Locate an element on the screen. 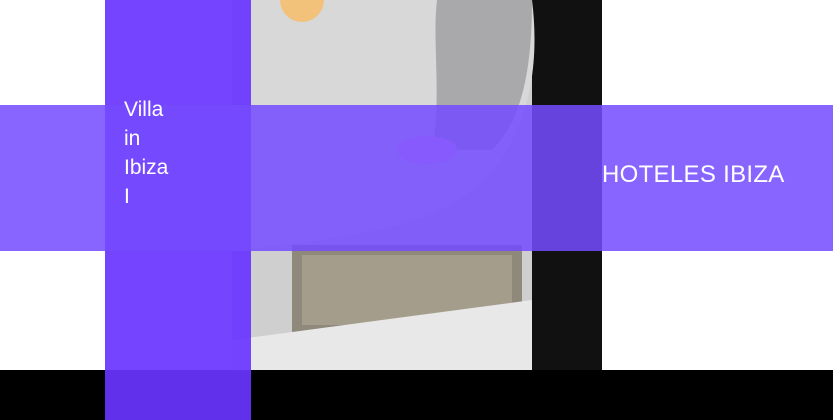  nav-link-hoteles-ibiza: HOTELES IBIZA is located at coordinates (693, 175).